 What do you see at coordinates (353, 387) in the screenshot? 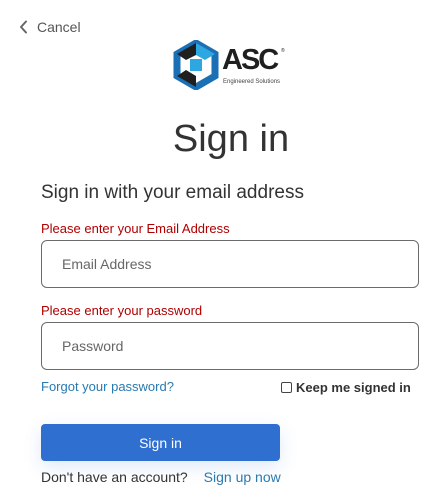
I see `keep-signed-in-label: Keep me signed in` at bounding box center [353, 387].